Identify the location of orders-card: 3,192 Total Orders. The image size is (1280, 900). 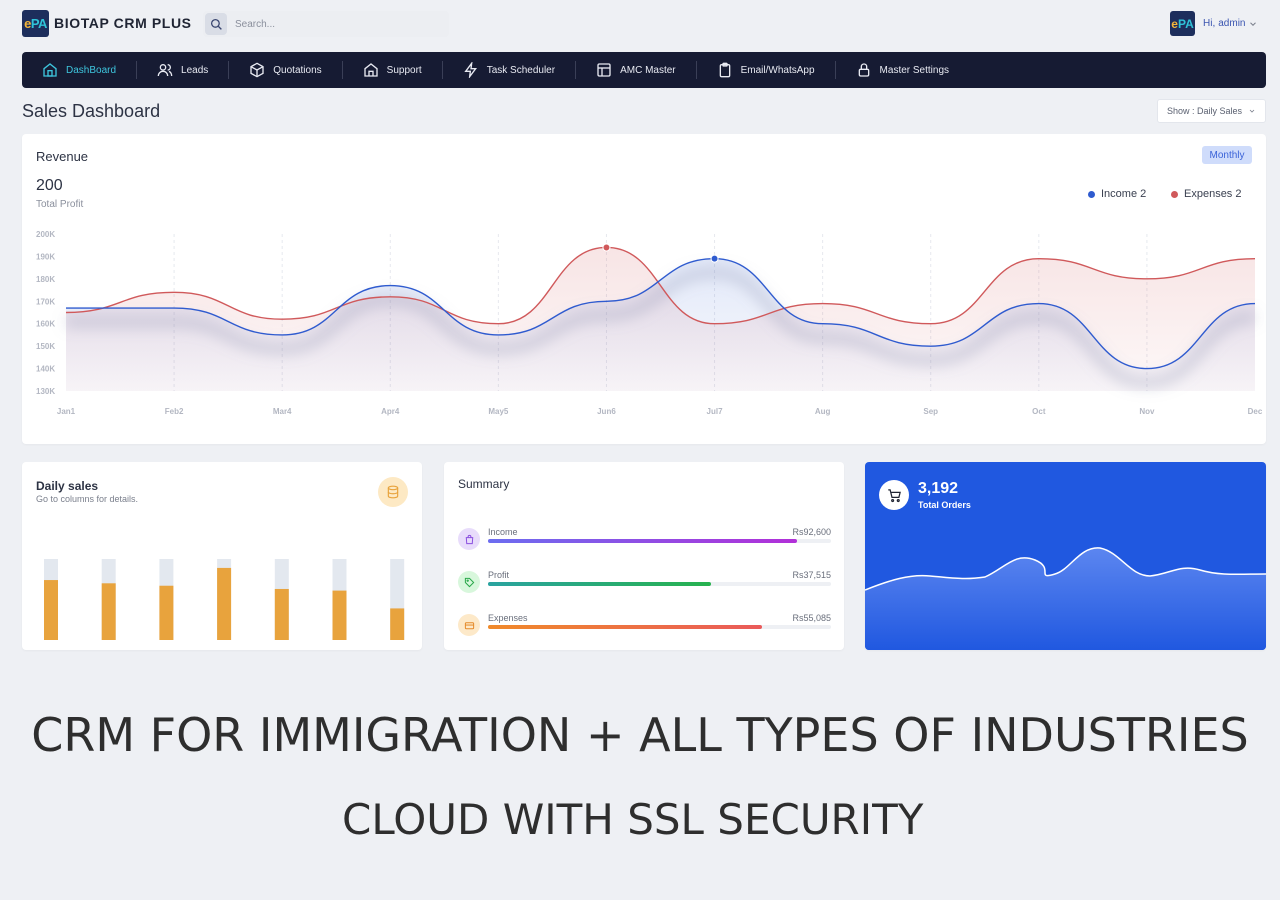
(1065, 556).